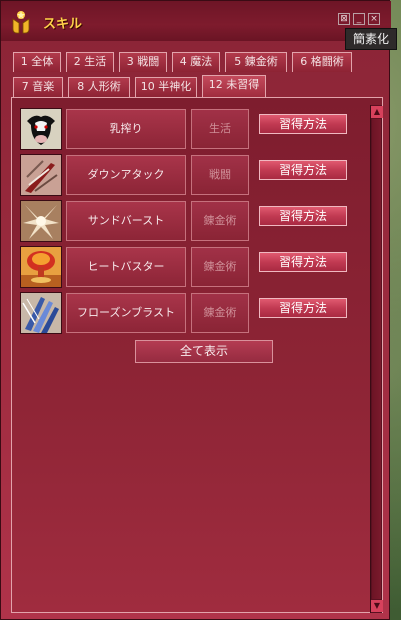 The width and height of the screenshot is (401, 620). What do you see at coordinates (126, 175) in the screenshot?
I see `skill-name: ダウンアタック` at bounding box center [126, 175].